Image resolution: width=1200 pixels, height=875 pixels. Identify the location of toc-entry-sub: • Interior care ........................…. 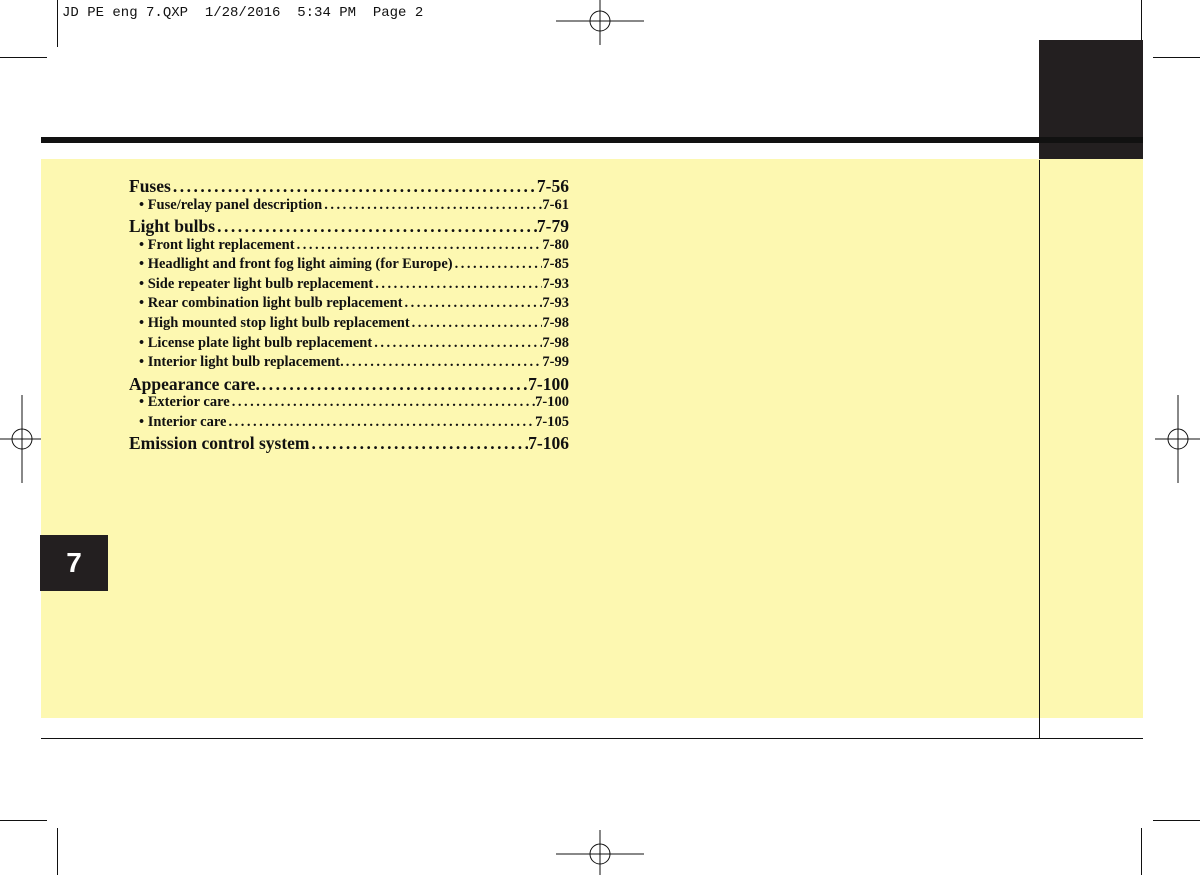
(349, 424).